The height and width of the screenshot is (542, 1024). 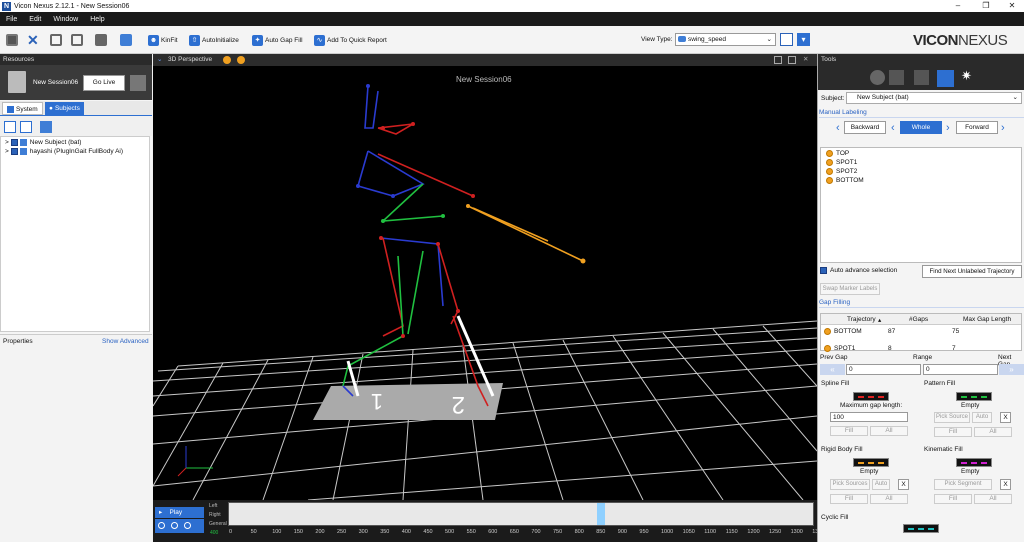 I want to click on tree-item-subject-1: > hayashi (PlugInGait FullBody Ai), so click(x=64, y=151).